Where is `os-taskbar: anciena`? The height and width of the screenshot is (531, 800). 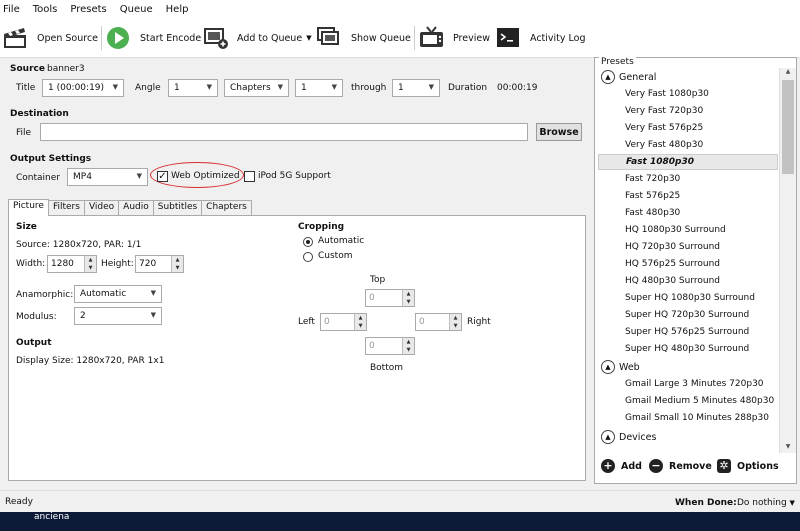
os-taskbar: anciena is located at coordinates (400, 521).